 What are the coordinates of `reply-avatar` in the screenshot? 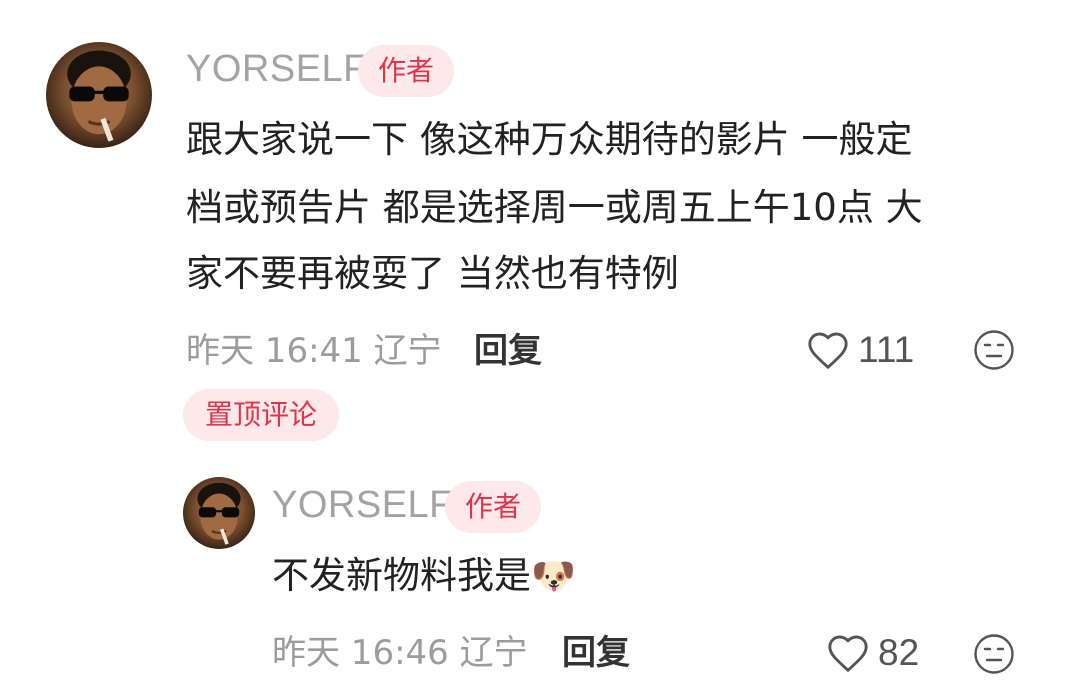 It's located at (219, 513).